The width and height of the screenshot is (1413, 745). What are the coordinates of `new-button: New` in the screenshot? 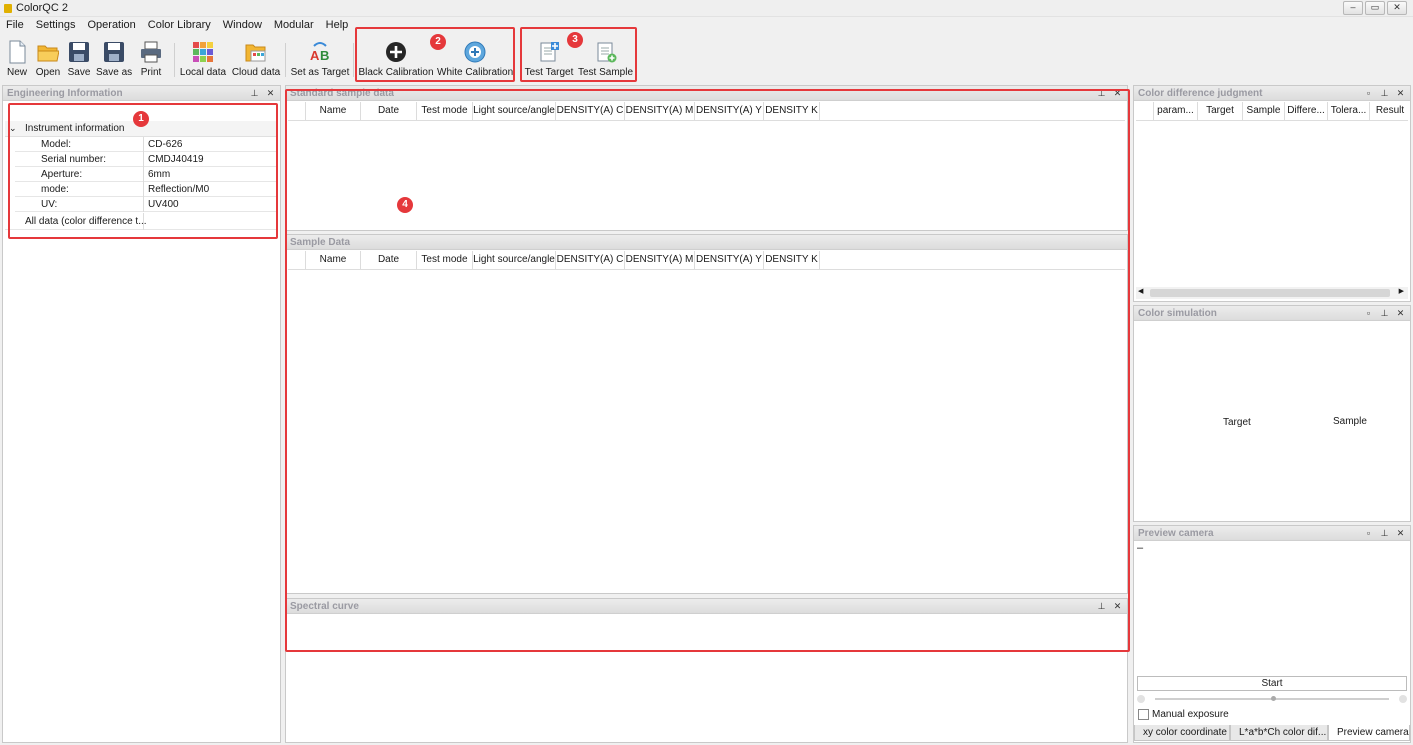 It's located at (17, 60).